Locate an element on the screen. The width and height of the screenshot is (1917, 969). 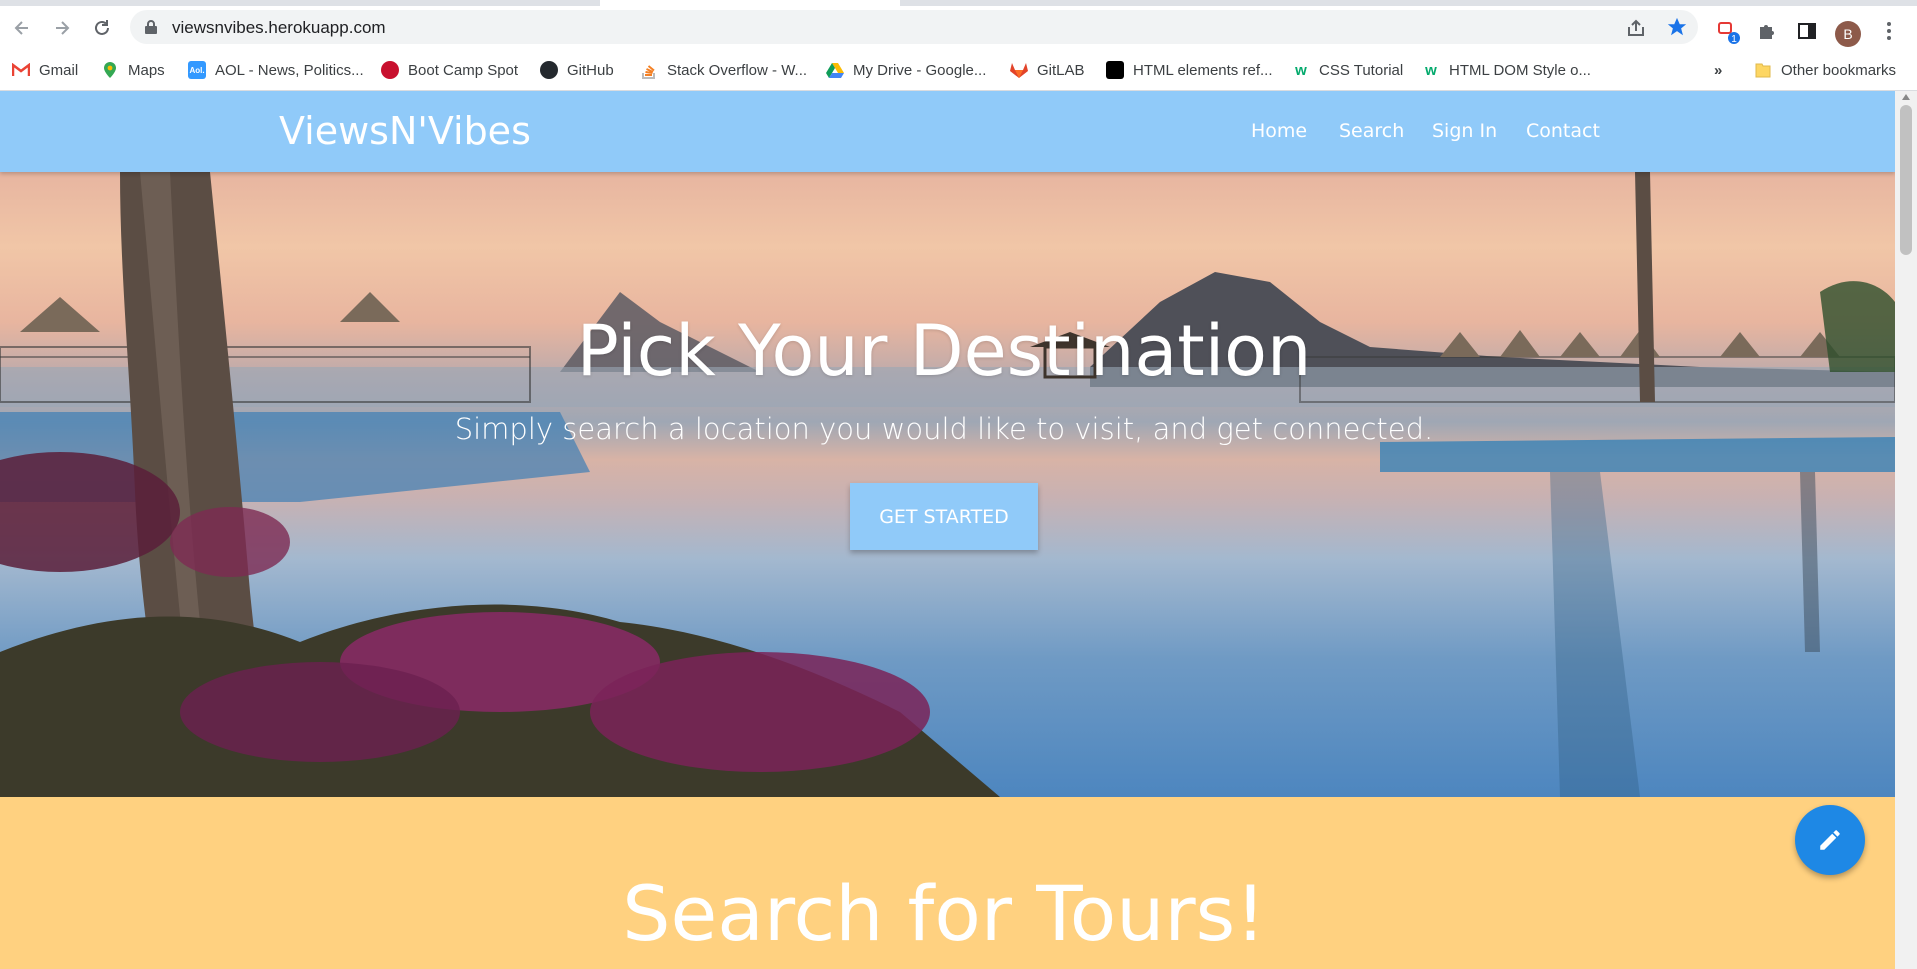
bookmark-label: Boot Camp Spot is located at coordinates (463, 70).